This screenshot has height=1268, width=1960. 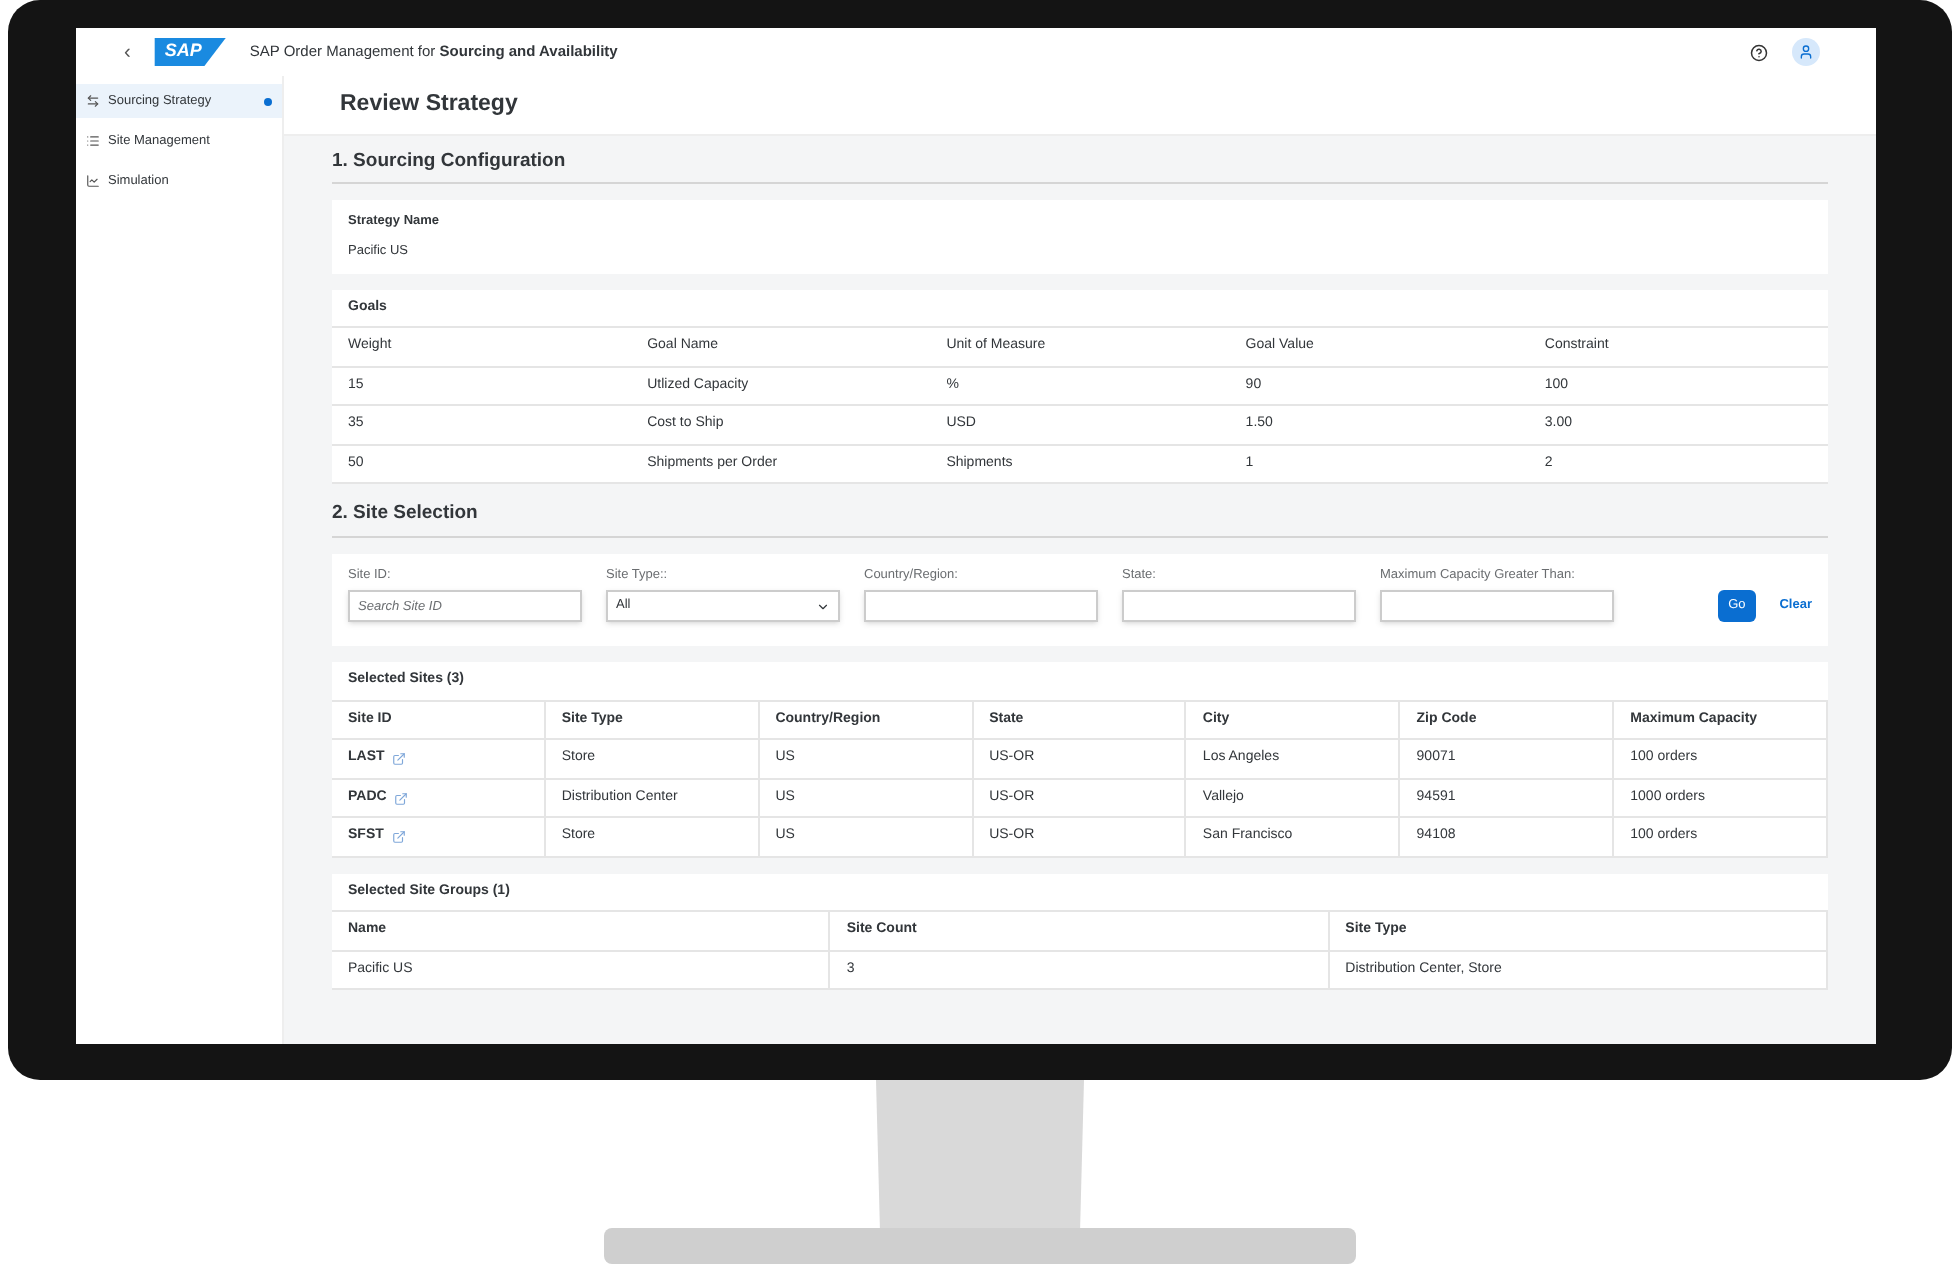 I want to click on section-heading: 2. Site Selection, so click(x=1080, y=510).